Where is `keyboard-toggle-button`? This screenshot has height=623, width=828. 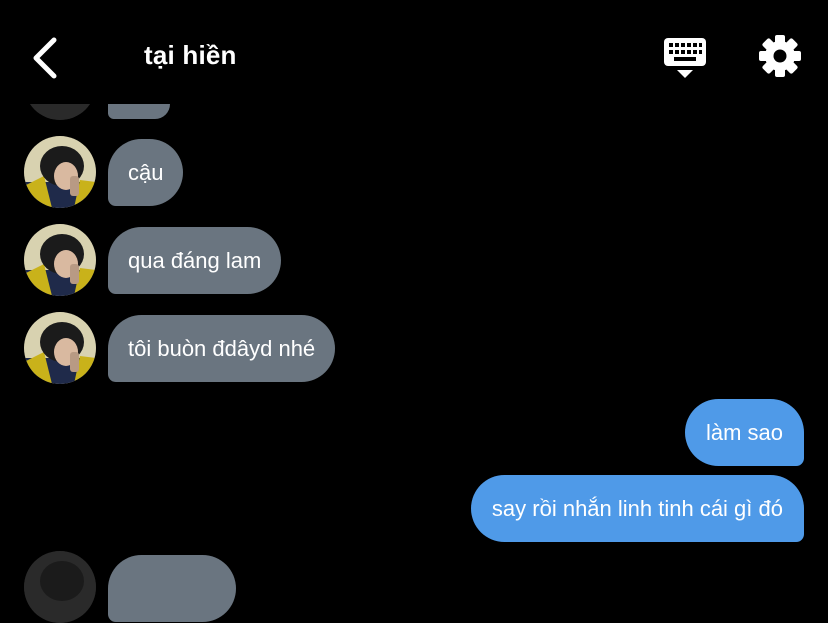
keyboard-toggle-button is located at coordinates (685, 58).